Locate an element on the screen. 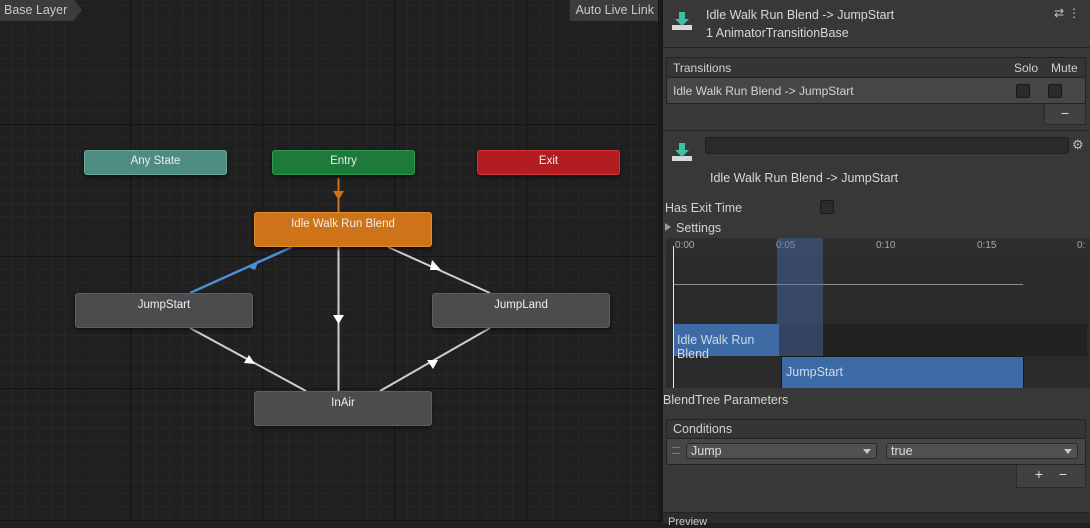 The height and width of the screenshot is (528, 1090). timeline-tick: 0: is located at coordinates (1081, 245).